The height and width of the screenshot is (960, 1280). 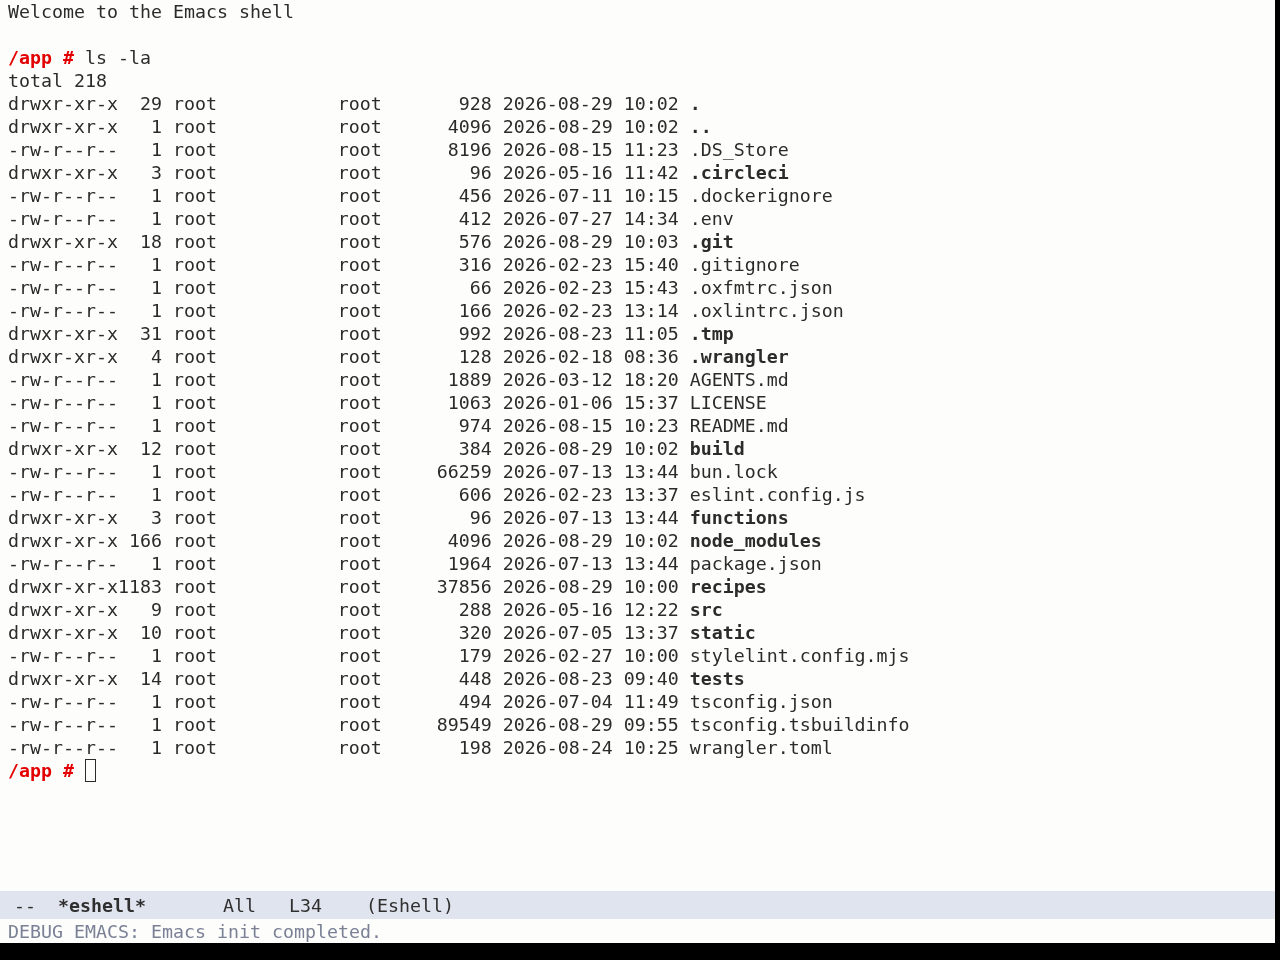 What do you see at coordinates (239, 905) in the screenshot?
I see `position-text: All` at bounding box center [239, 905].